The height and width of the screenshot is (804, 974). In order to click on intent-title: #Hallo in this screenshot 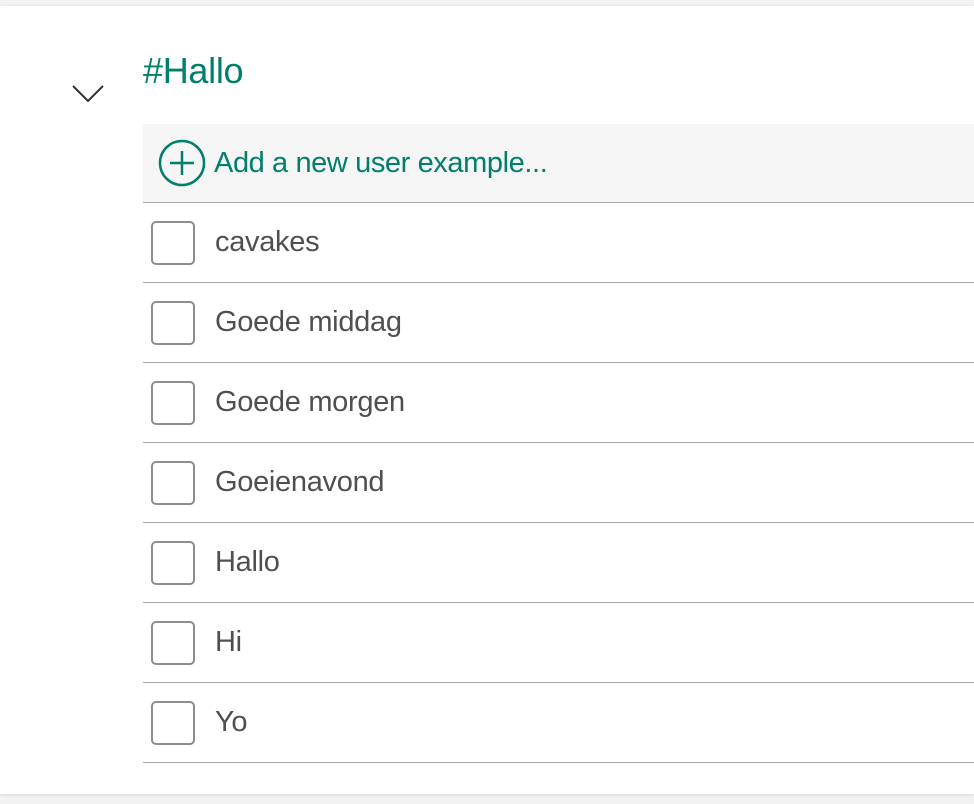, I will do `click(193, 70)`.